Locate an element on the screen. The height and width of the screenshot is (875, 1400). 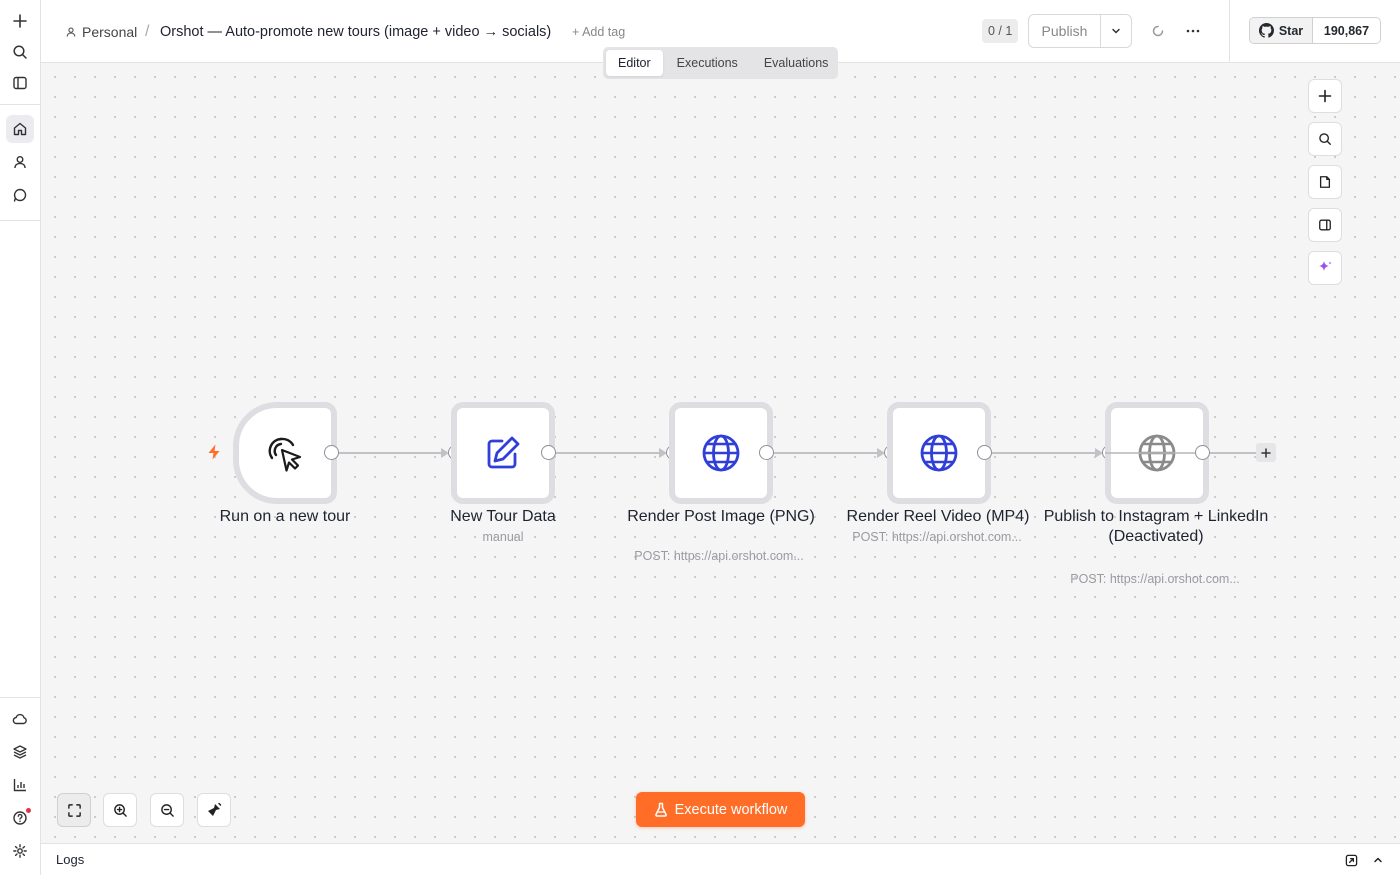
execute-workflow-button: Execute workflow is located at coordinates (720, 809).